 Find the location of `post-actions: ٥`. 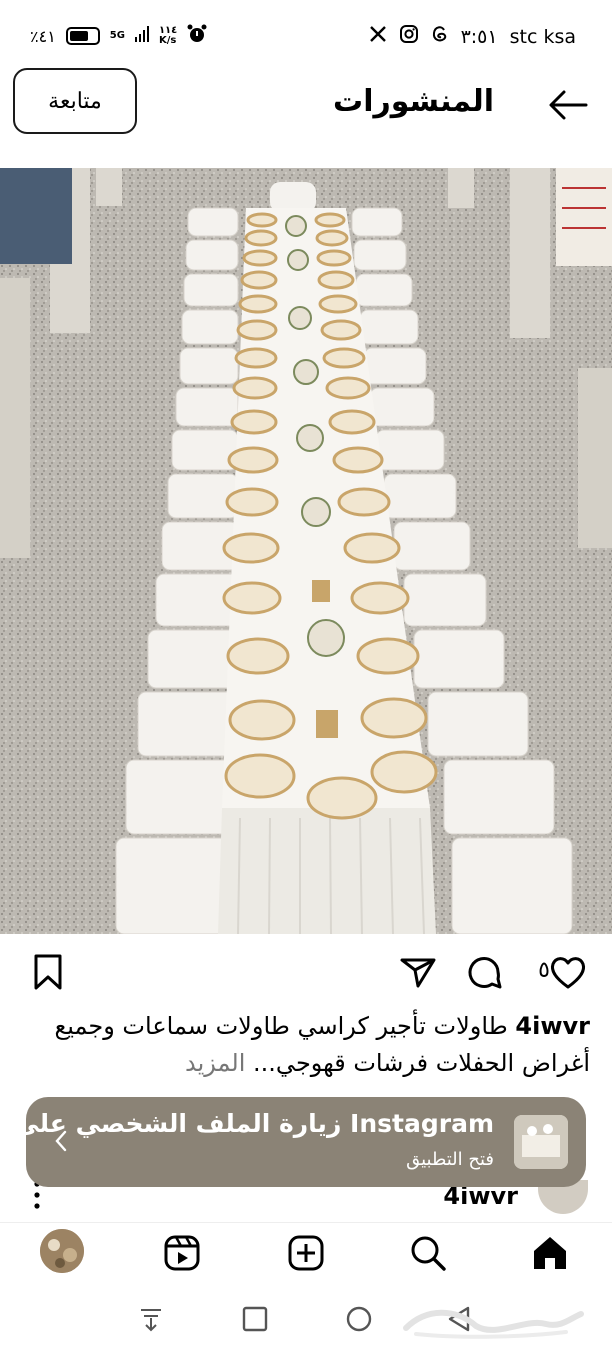

post-actions: ٥ is located at coordinates (306, 972).